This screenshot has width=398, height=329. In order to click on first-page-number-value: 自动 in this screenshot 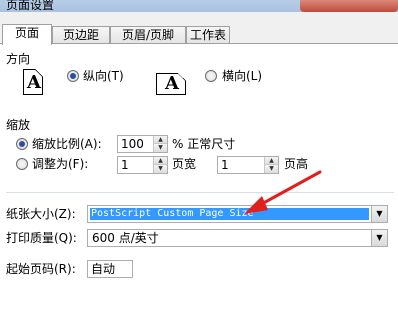, I will do `click(103, 269)`.